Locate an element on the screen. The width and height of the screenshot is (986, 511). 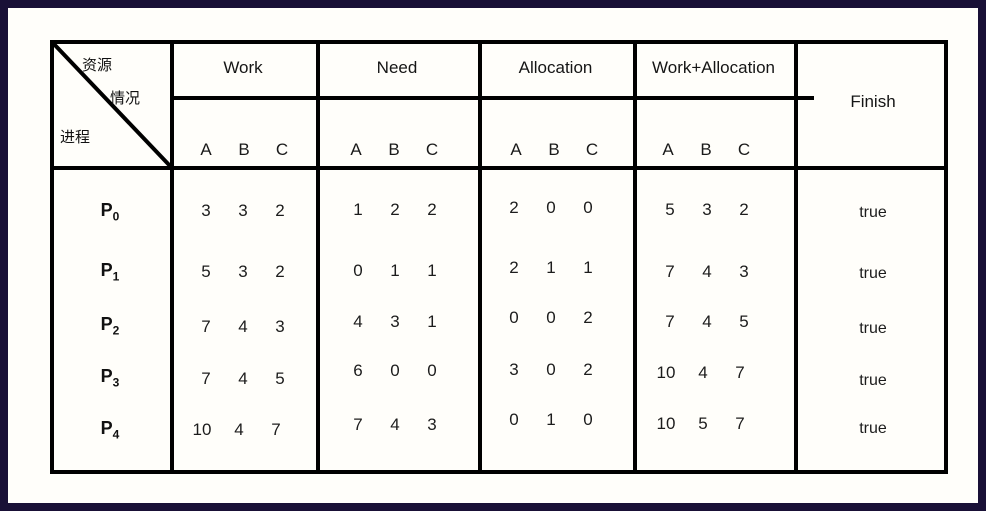
column-header-need: Need is located at coordinates (397, 67).